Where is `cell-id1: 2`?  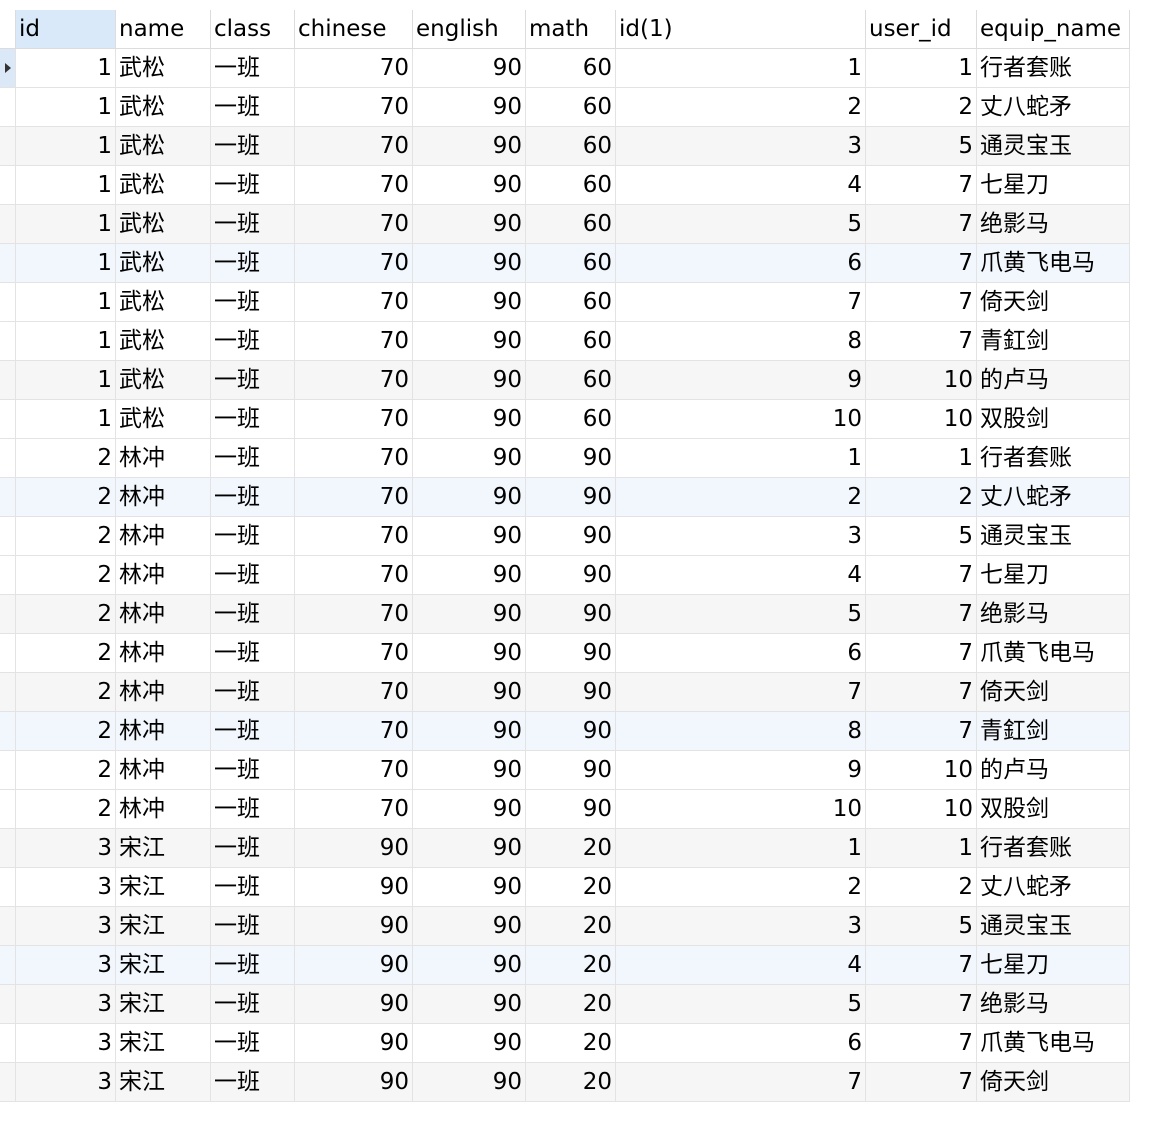
cell-id1: 2 is located at coordinates (741, 497).